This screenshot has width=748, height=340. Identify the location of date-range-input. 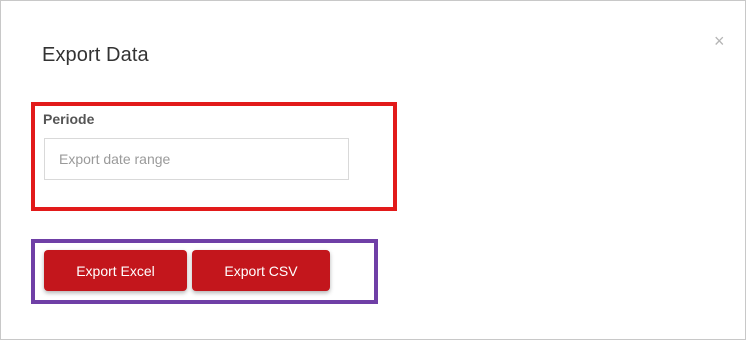
(196, 159).